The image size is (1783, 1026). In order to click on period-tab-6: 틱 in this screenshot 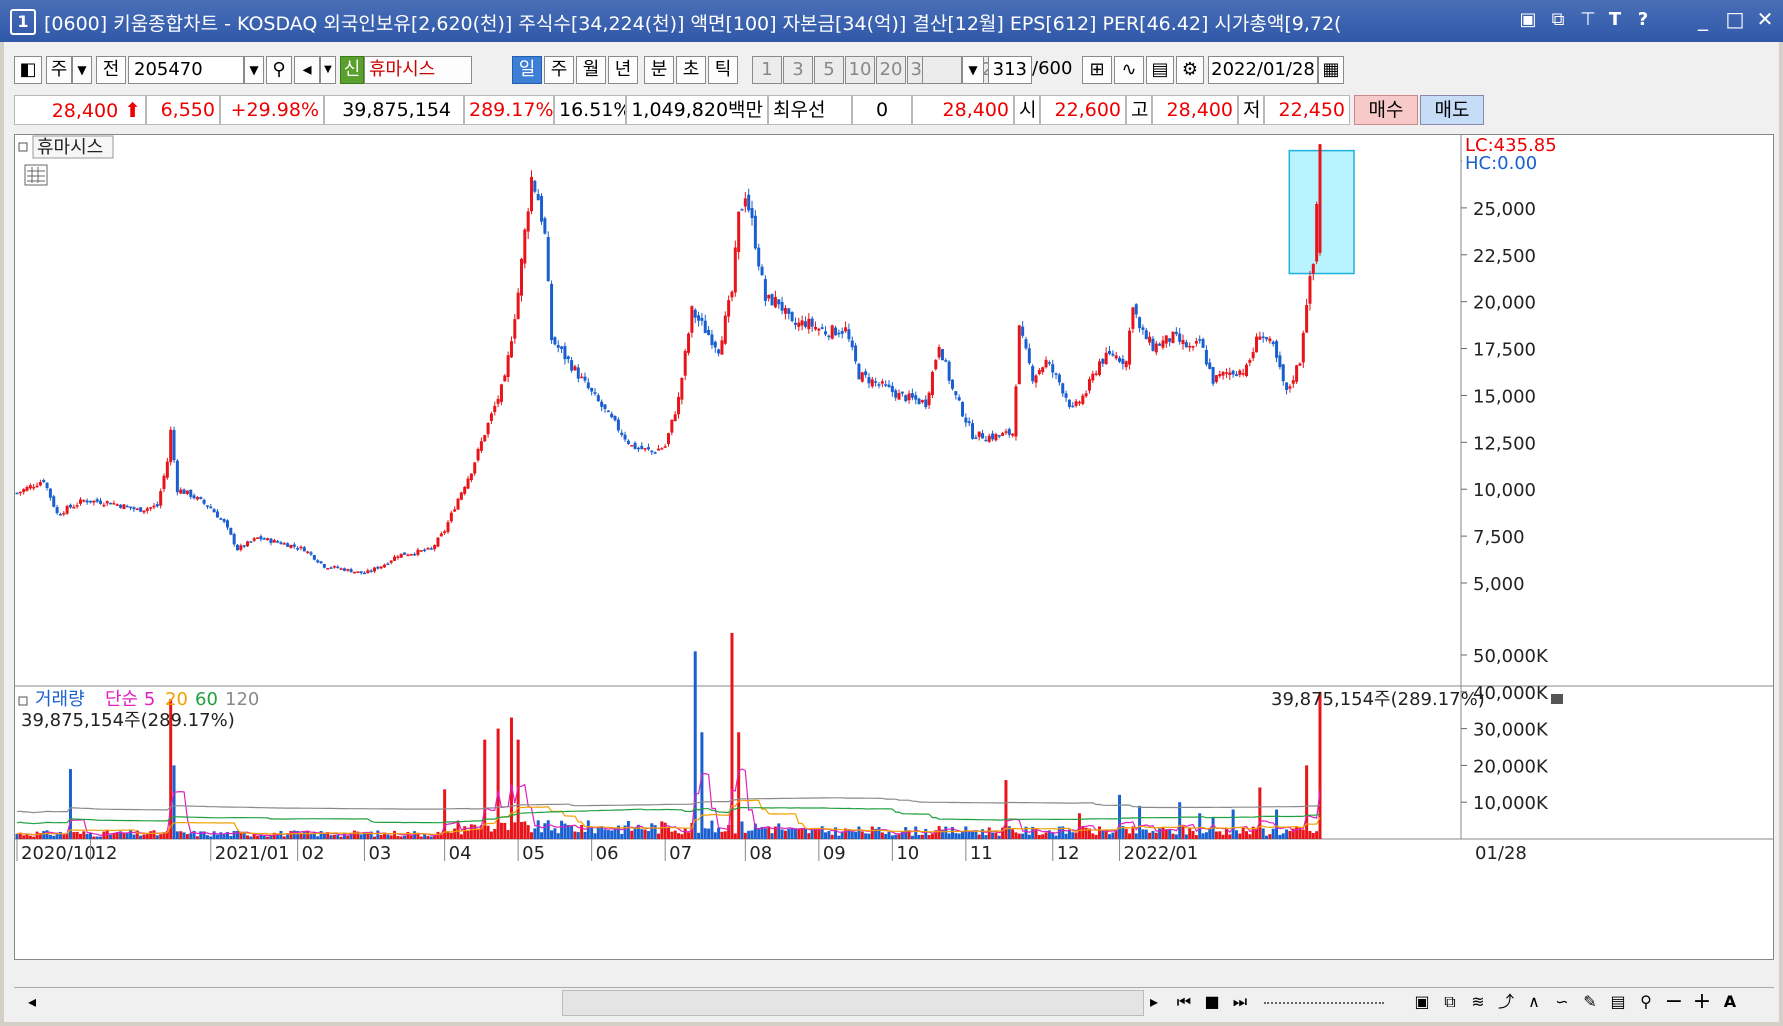, I will do `click(723, 70)`.